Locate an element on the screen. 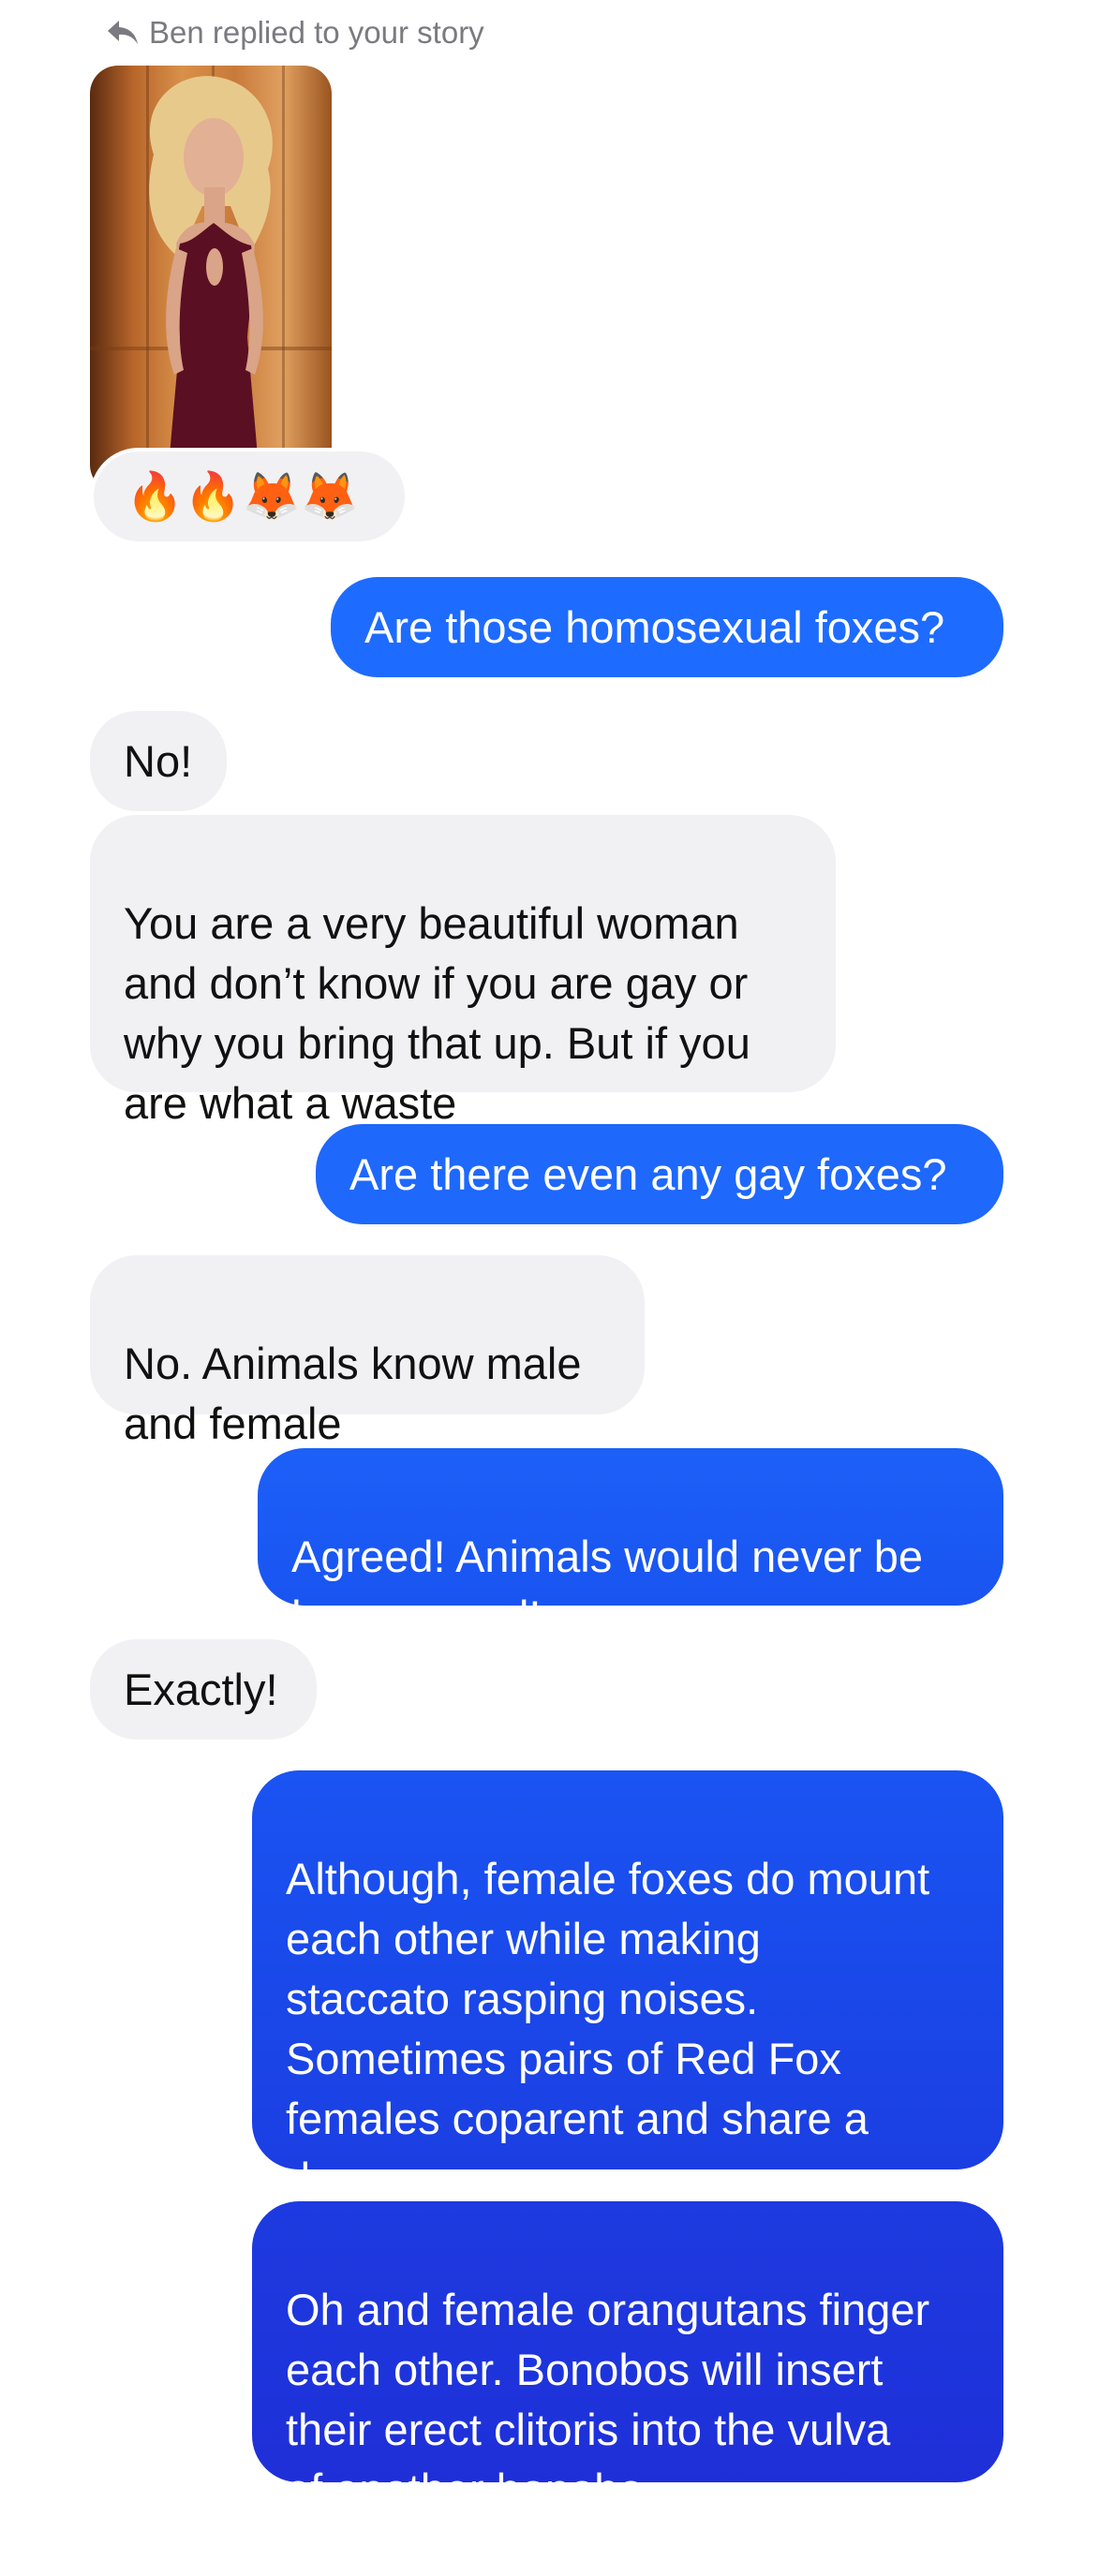  story-reaction: 🔥🔥🦊🦊 is located at coordinates (249, 497).